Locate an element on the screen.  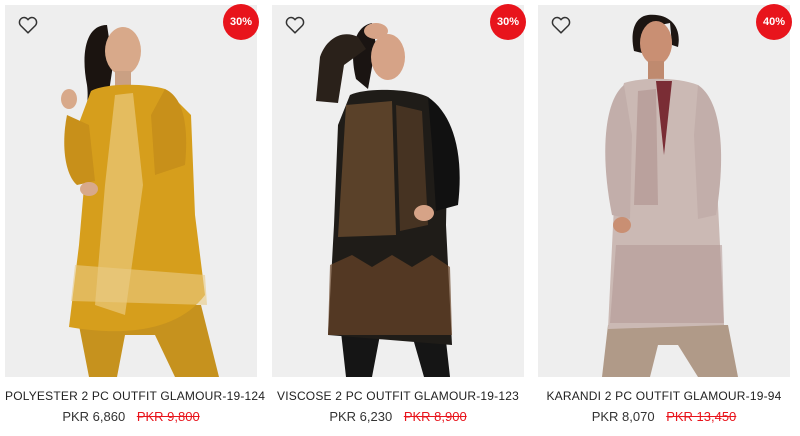
original-price: PKR 8,900 is located at coordinates (435, 416).